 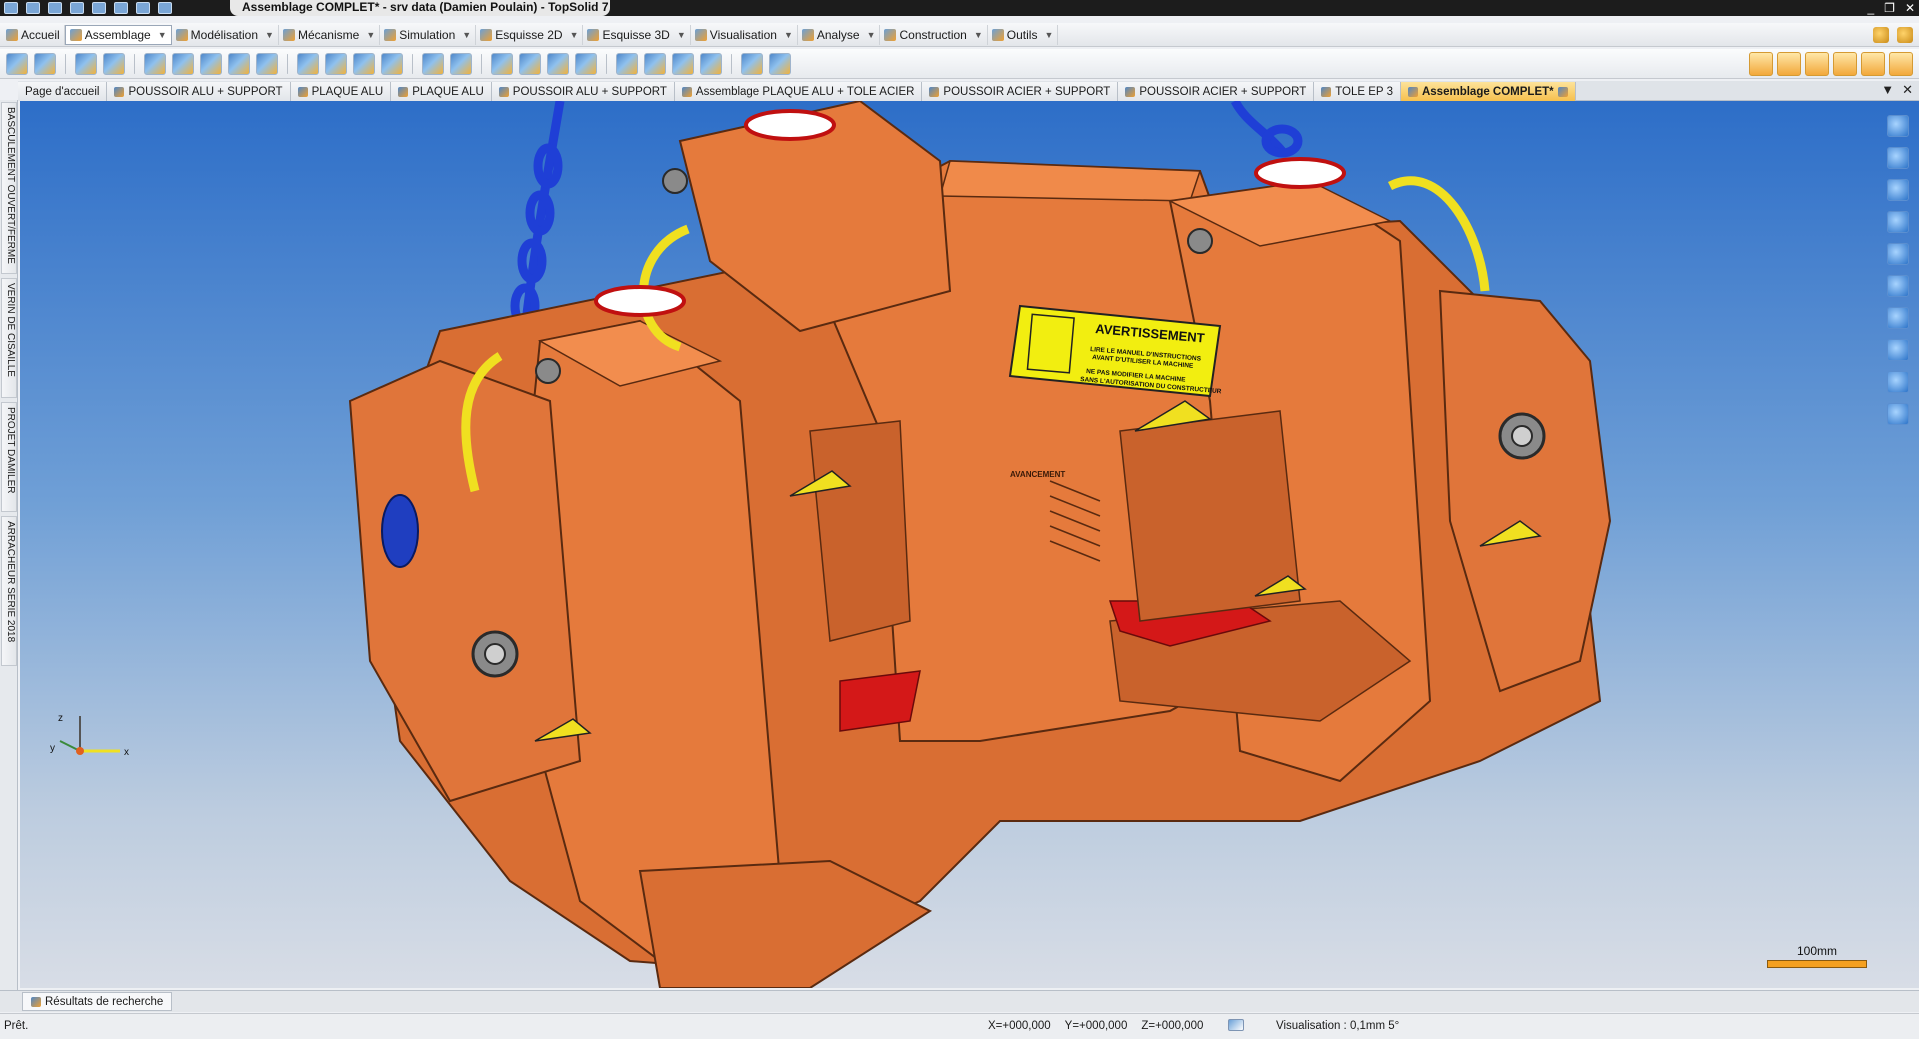 I want to click on menu-outils: Outils ▼, so click(x=1023, y=35).